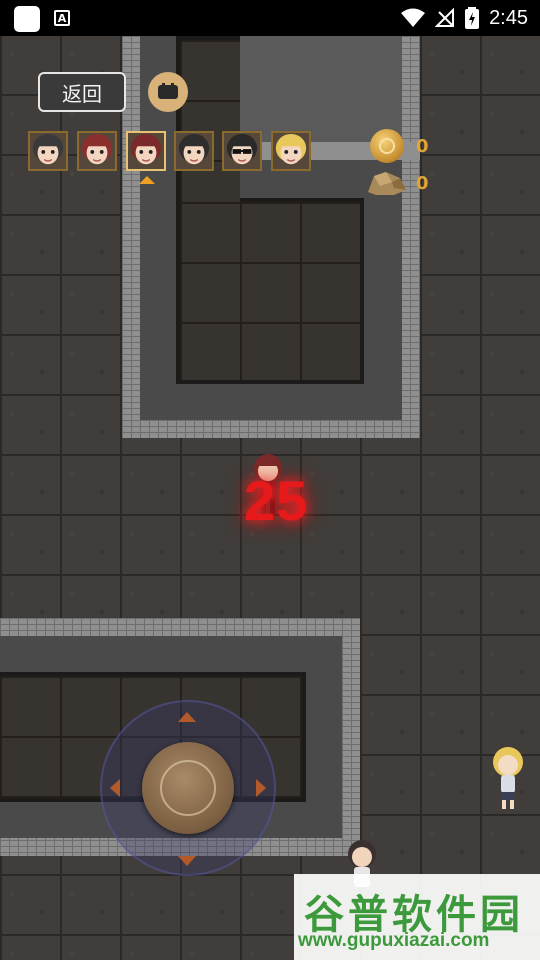  What do you see at coordinates (394, 940) in the screenshot?
I see `watermark-url: www.gupuxiazai.com` at bounding box center [394, 940].